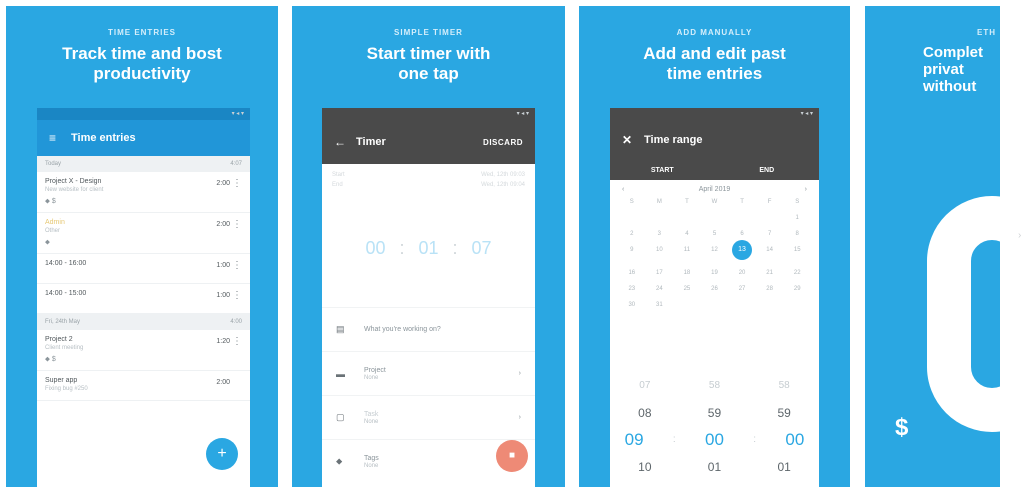 The height and width of the screenshot is (487, 1028). Describe the element at coordinates (623, 189) in the screenshot. I see `prev-month-icon: ‹` at that location.